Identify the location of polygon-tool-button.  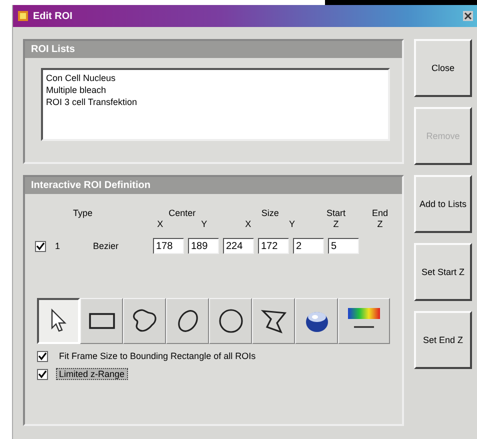
(273, 321).